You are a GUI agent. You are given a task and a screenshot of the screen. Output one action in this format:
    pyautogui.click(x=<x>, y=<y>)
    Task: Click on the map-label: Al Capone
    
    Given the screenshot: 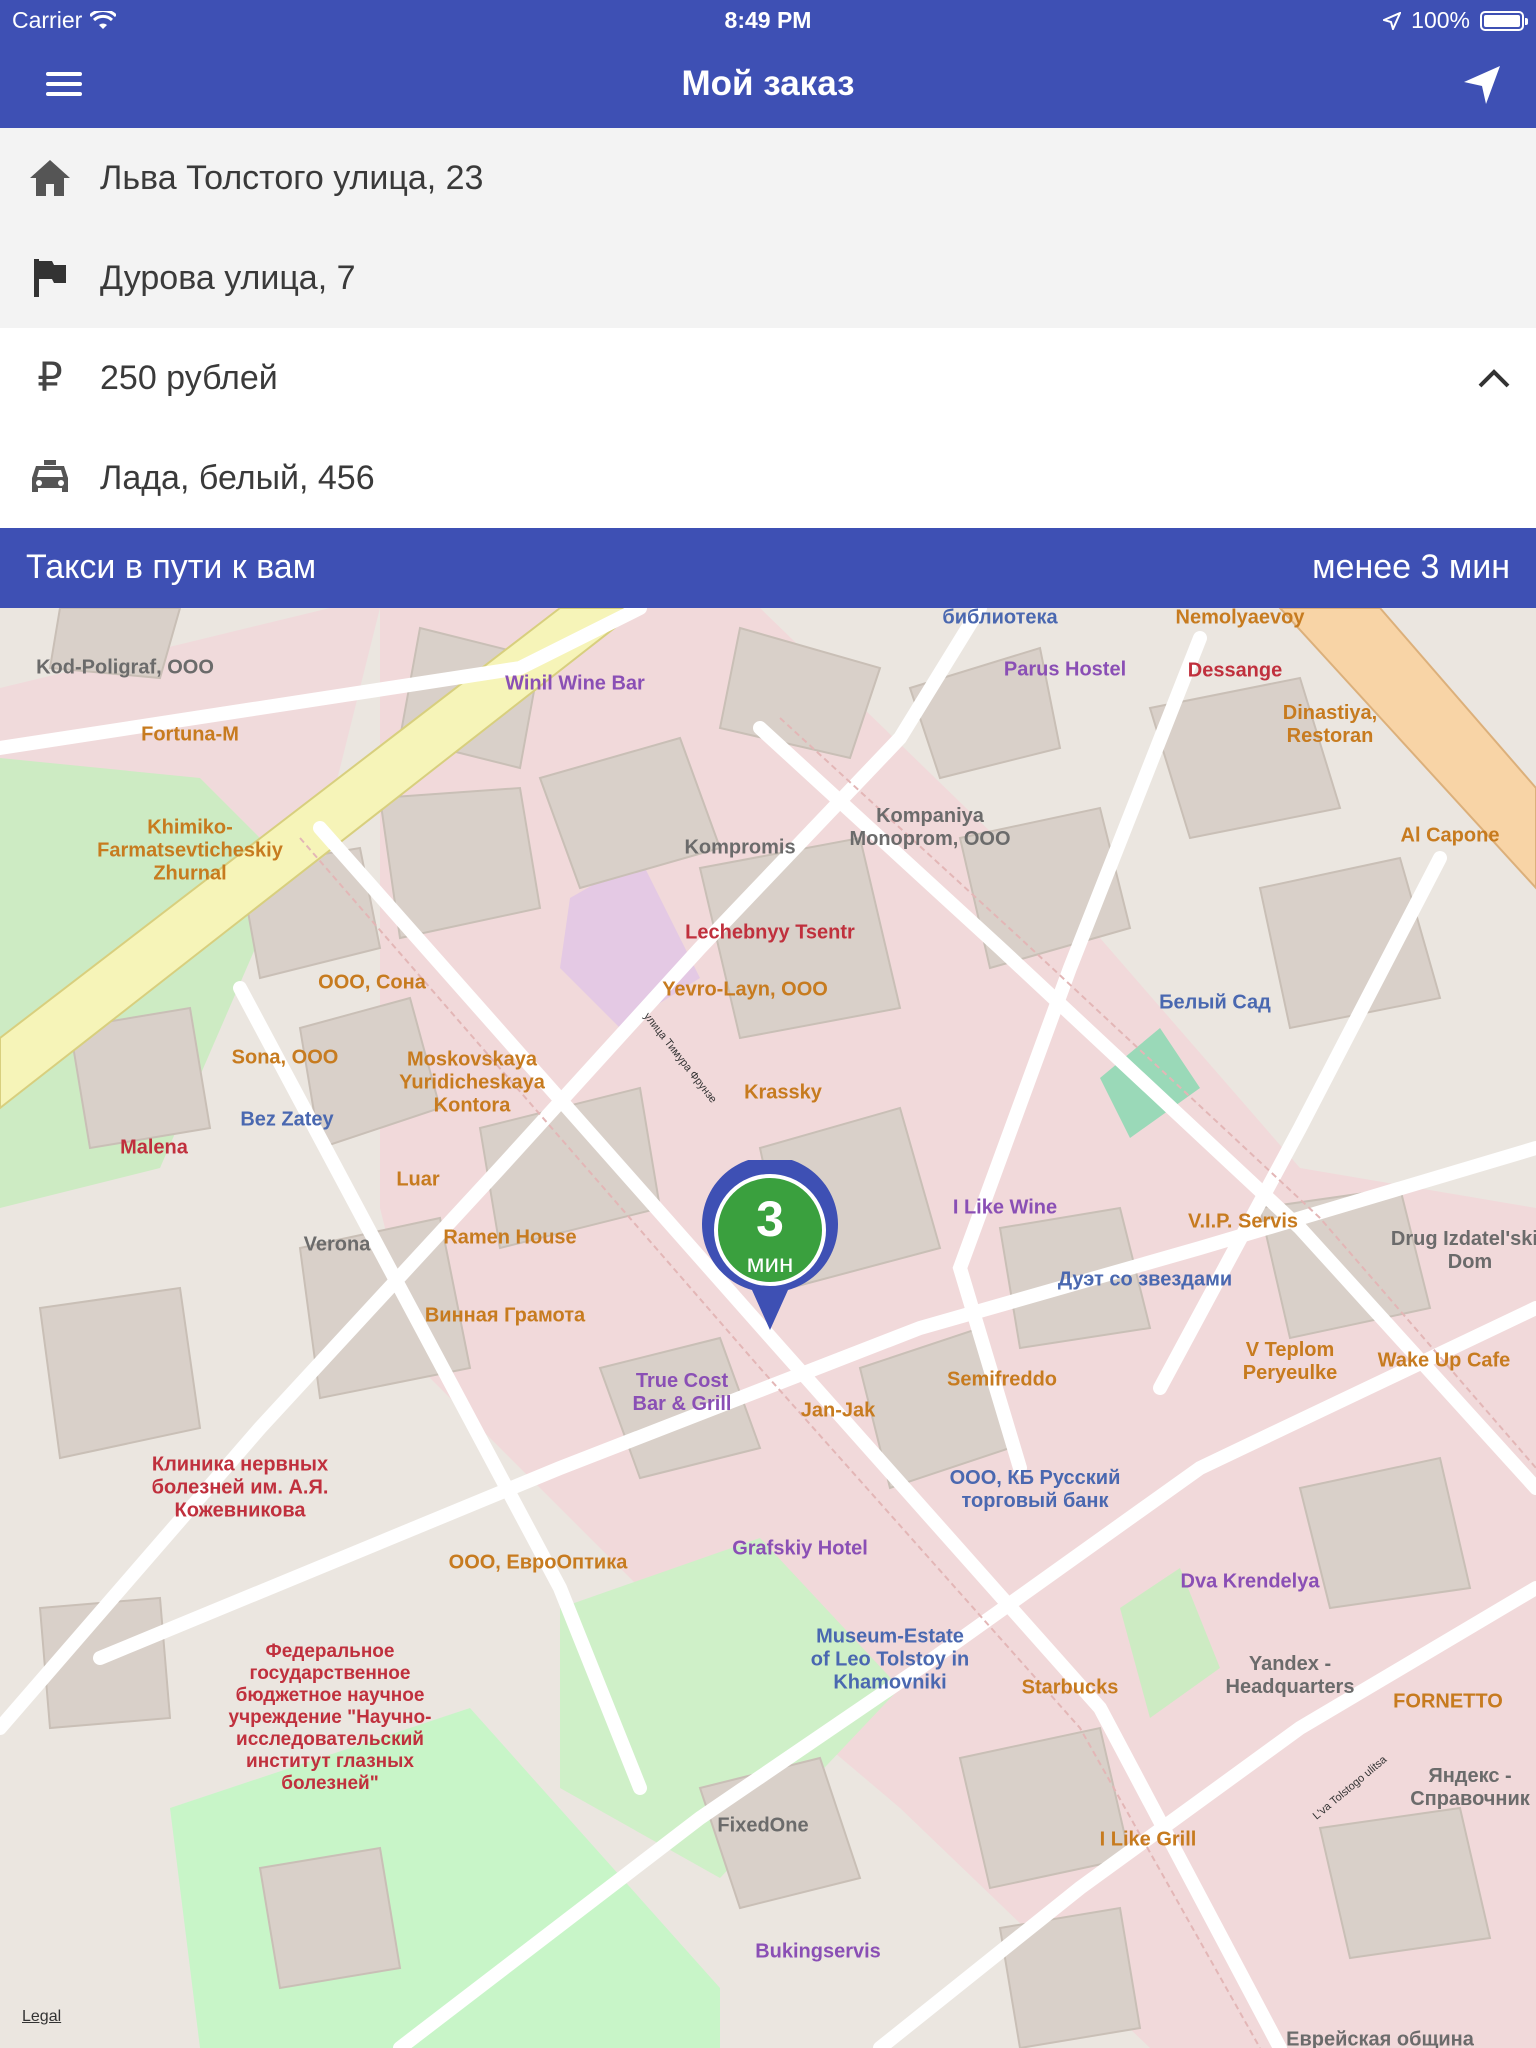 What is the action you would take?
    pyautogui.click(x=1450, y=835)
    